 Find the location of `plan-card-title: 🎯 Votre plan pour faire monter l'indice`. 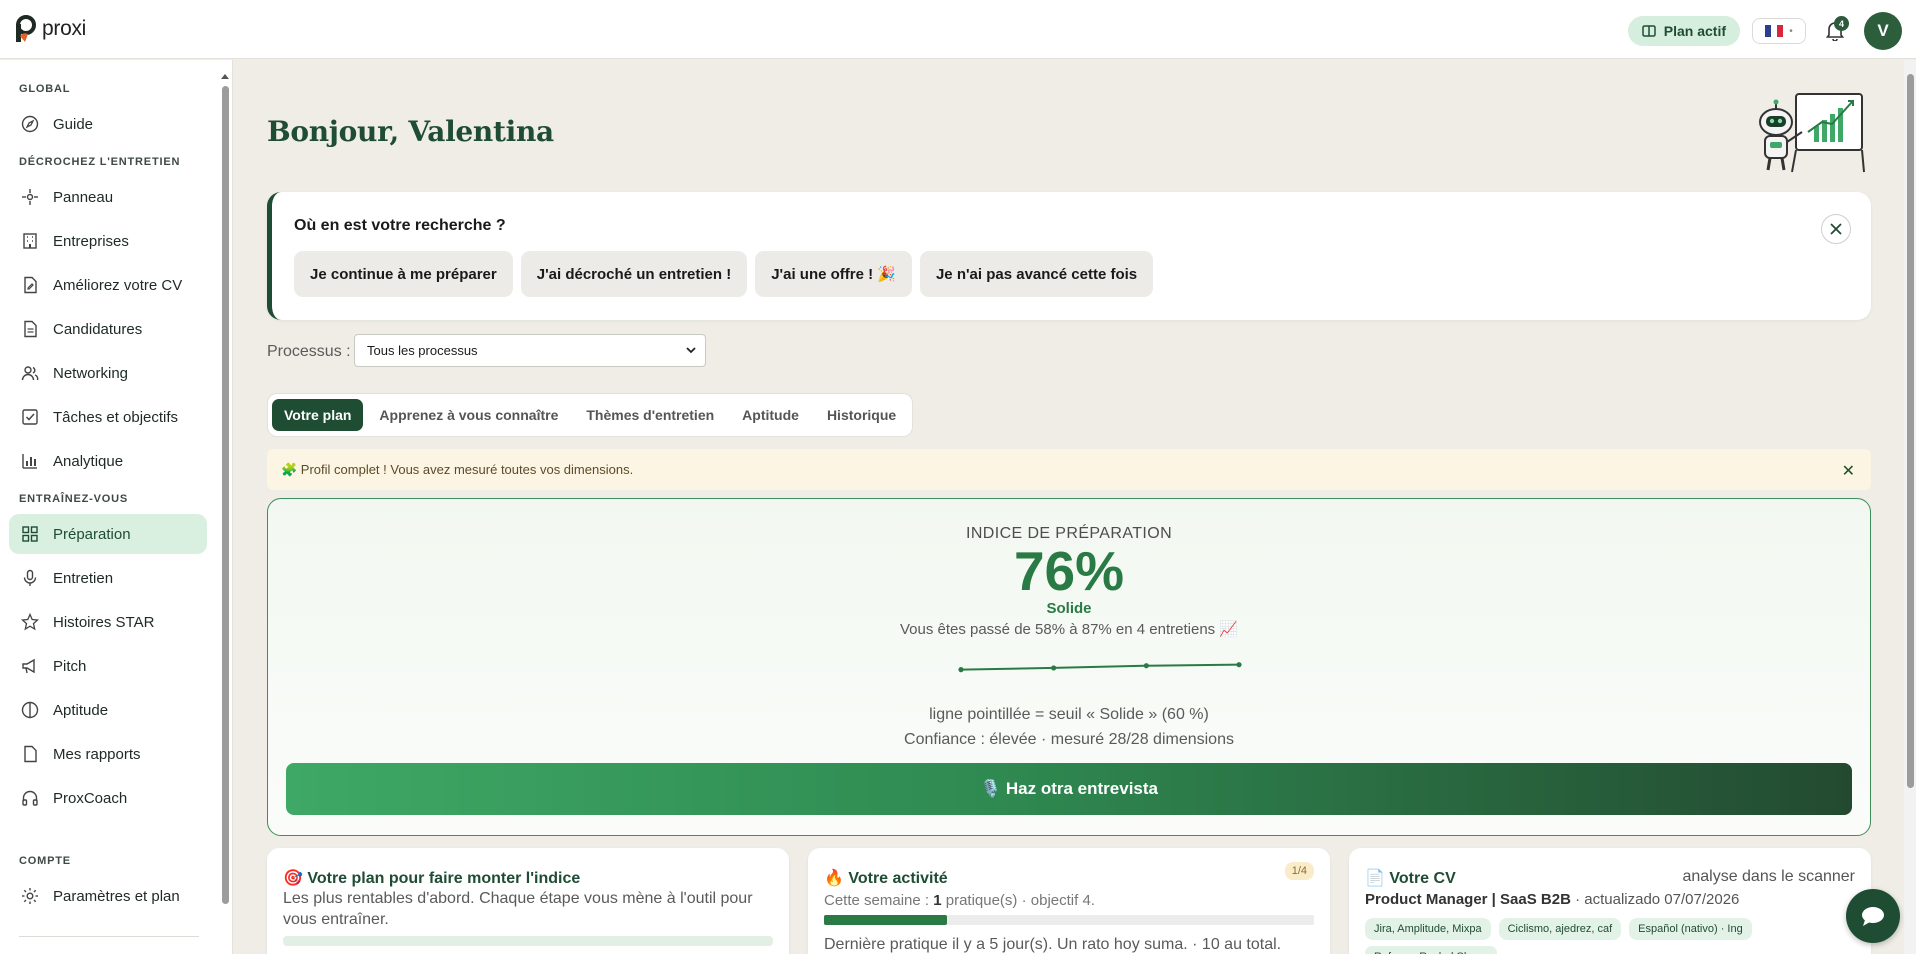

plan-card-title: 🎯 Votre plan pour faire monter l'indice is located at coordinates (432, 878).